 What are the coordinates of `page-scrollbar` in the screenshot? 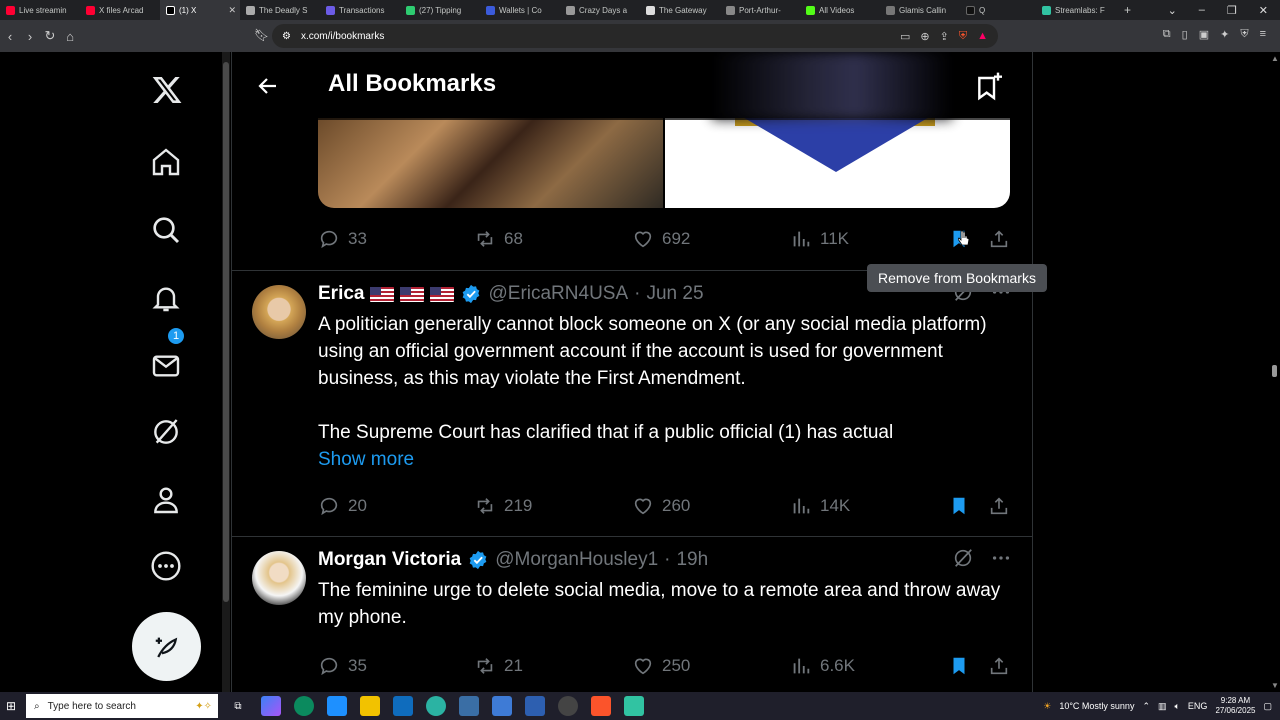 It's located at (226, 372).